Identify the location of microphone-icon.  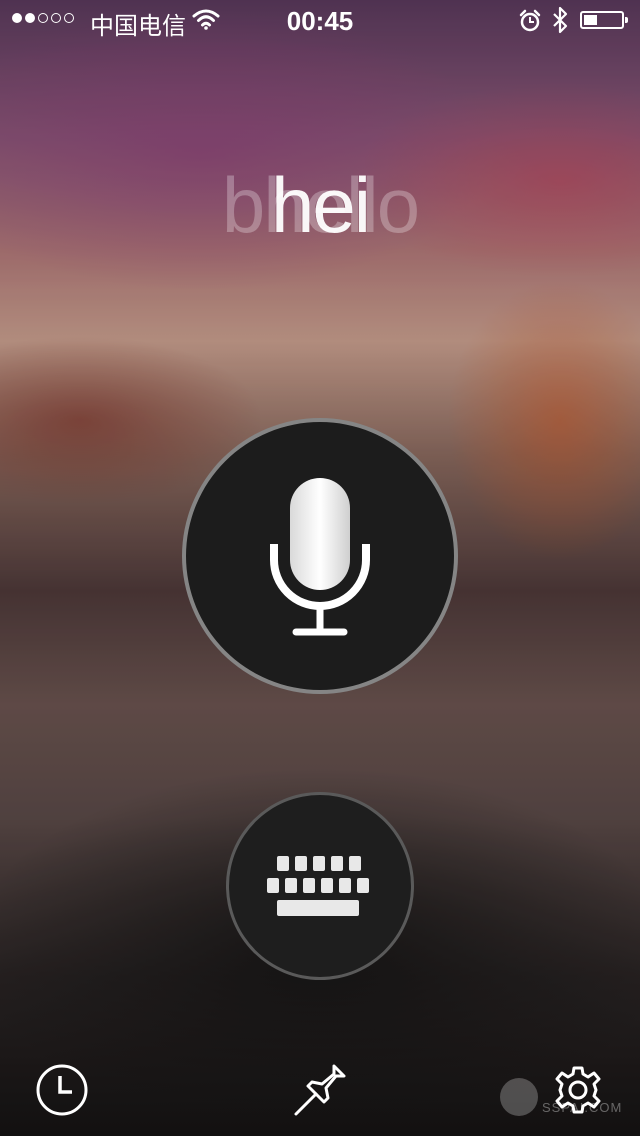
(320, 557).